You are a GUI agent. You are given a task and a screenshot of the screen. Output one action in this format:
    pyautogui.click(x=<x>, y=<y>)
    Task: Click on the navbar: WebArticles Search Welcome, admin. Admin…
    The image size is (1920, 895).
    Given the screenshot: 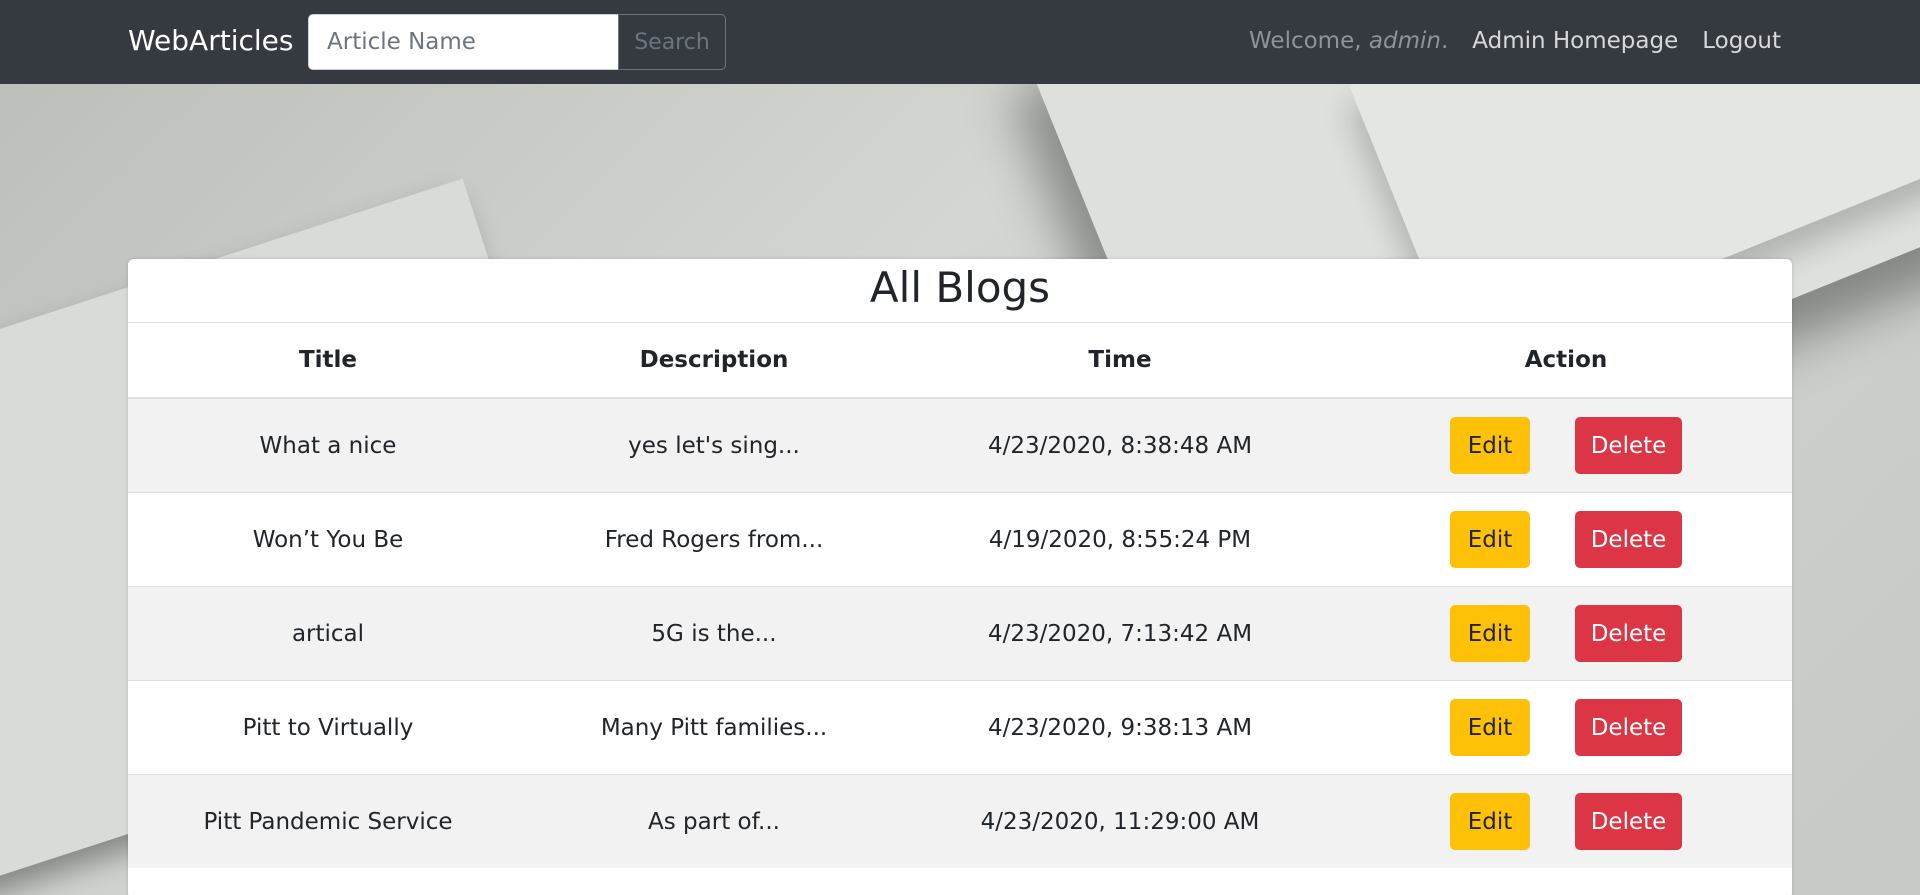 What is the action you would take?
    pyautogui.click(x=960, y=42)
    